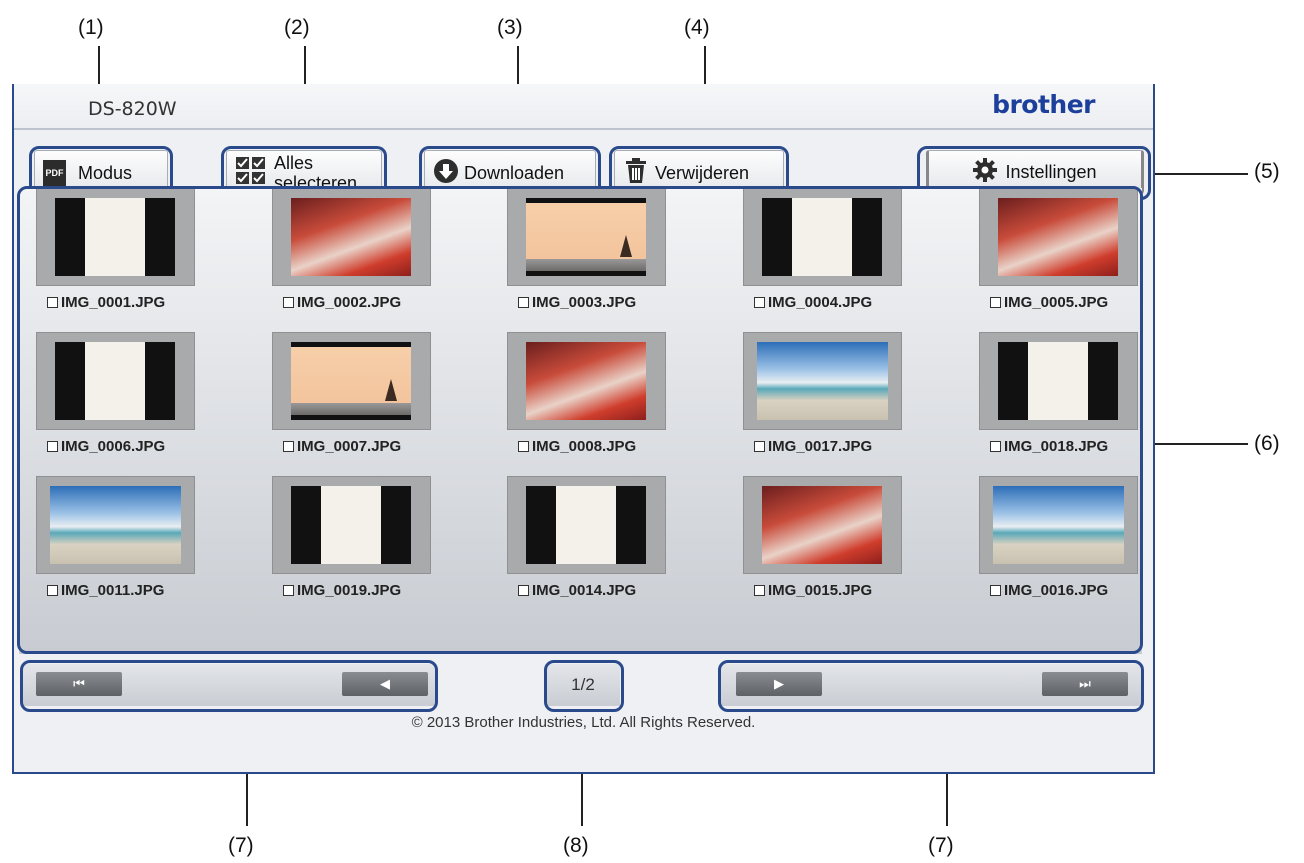 The height and width of the screenshot is (863, 1304). I want to click on callout-7-left: (7), so click(241, 845).